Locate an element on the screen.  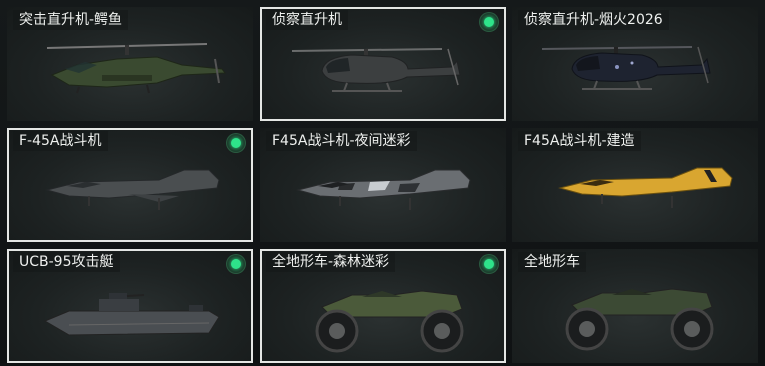
vehicle-card-label: F45A战斗机-夜间迷彩 is located at coordinates (341, 141).